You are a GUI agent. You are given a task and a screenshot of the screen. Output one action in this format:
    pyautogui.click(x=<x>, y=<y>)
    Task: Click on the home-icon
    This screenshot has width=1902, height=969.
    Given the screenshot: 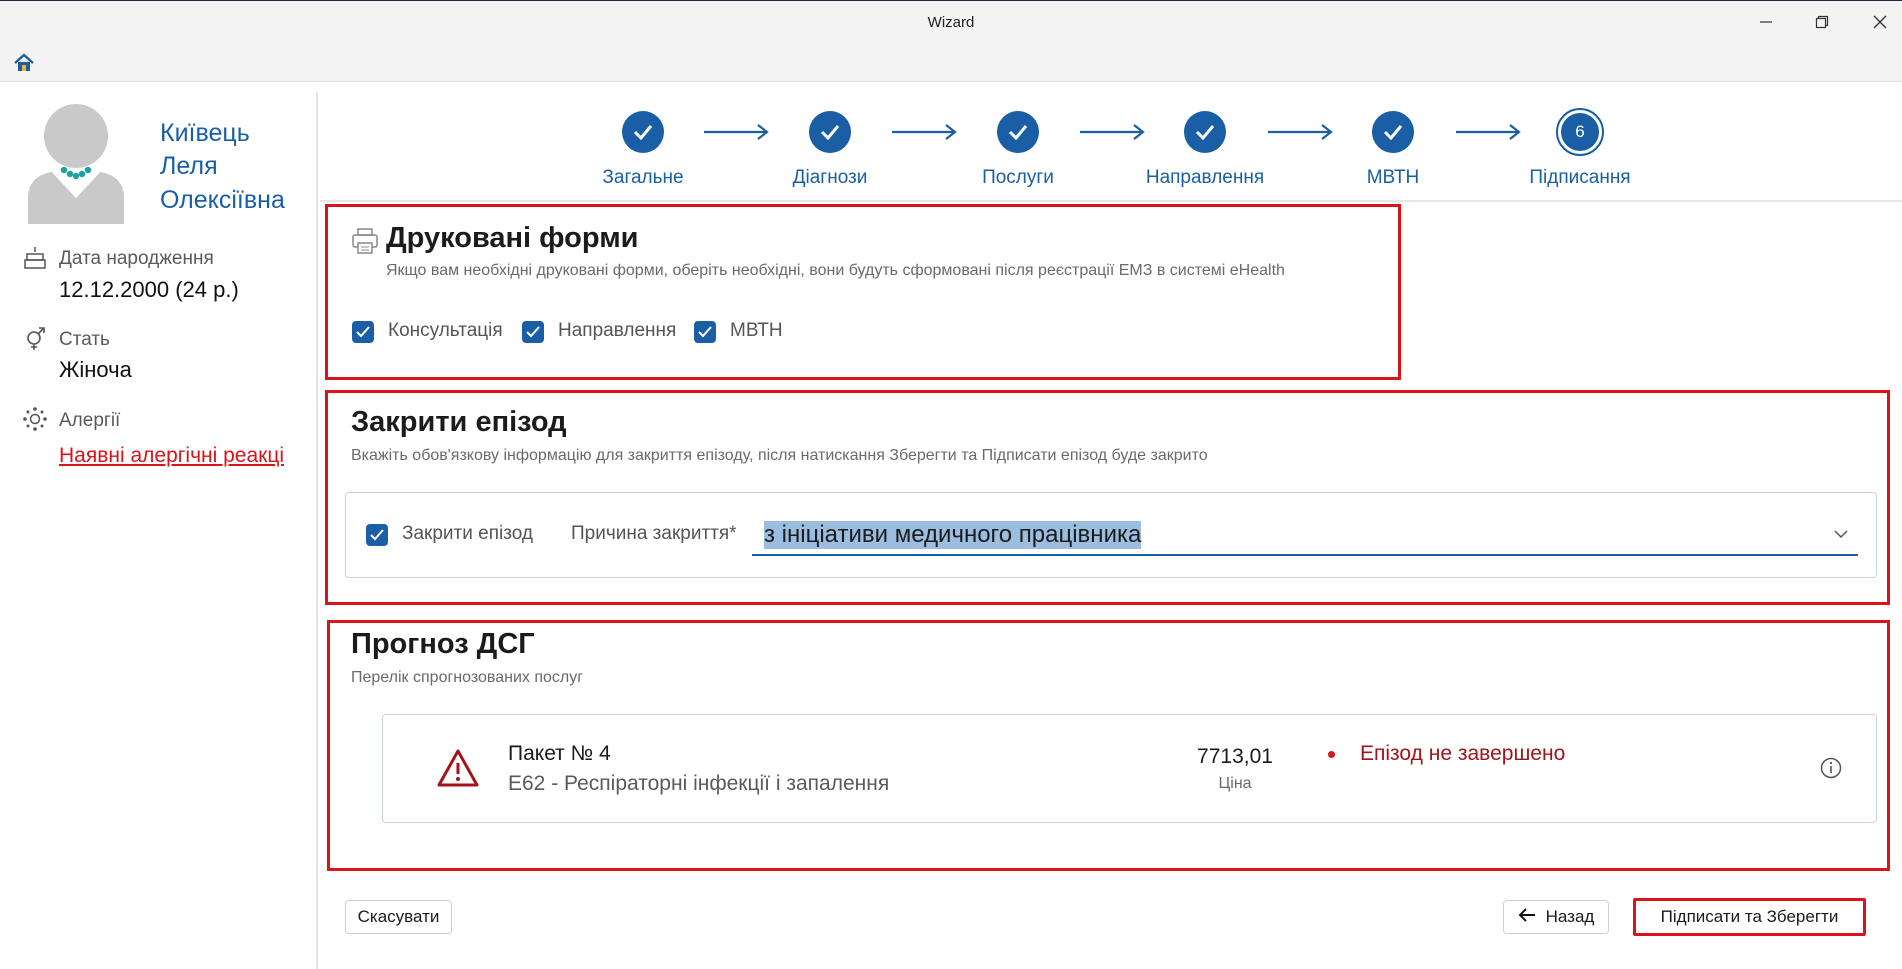 What is the action you would take?
    pyautogui.click(x=24, y=63)
    